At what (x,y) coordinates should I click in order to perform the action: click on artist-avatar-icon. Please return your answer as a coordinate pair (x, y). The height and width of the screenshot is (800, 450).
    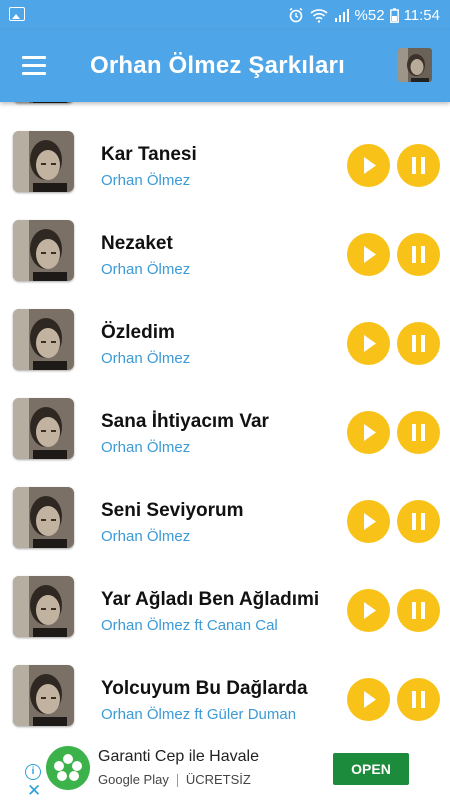
    Looking at the image, I should click on (415, 65).